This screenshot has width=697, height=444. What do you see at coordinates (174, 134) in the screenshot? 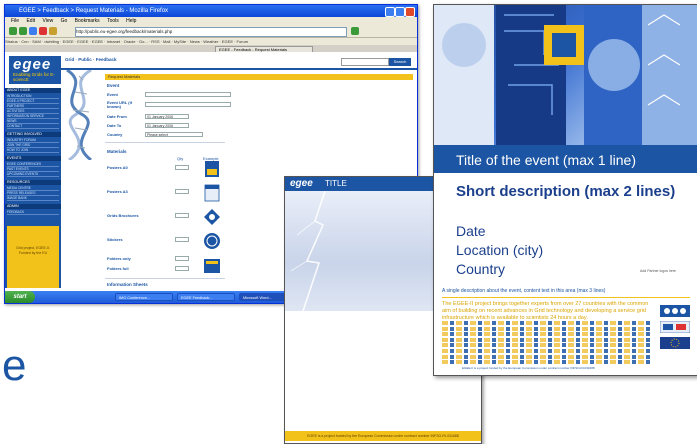
I see `country-select: Please select` at bounding box center [174, 134].